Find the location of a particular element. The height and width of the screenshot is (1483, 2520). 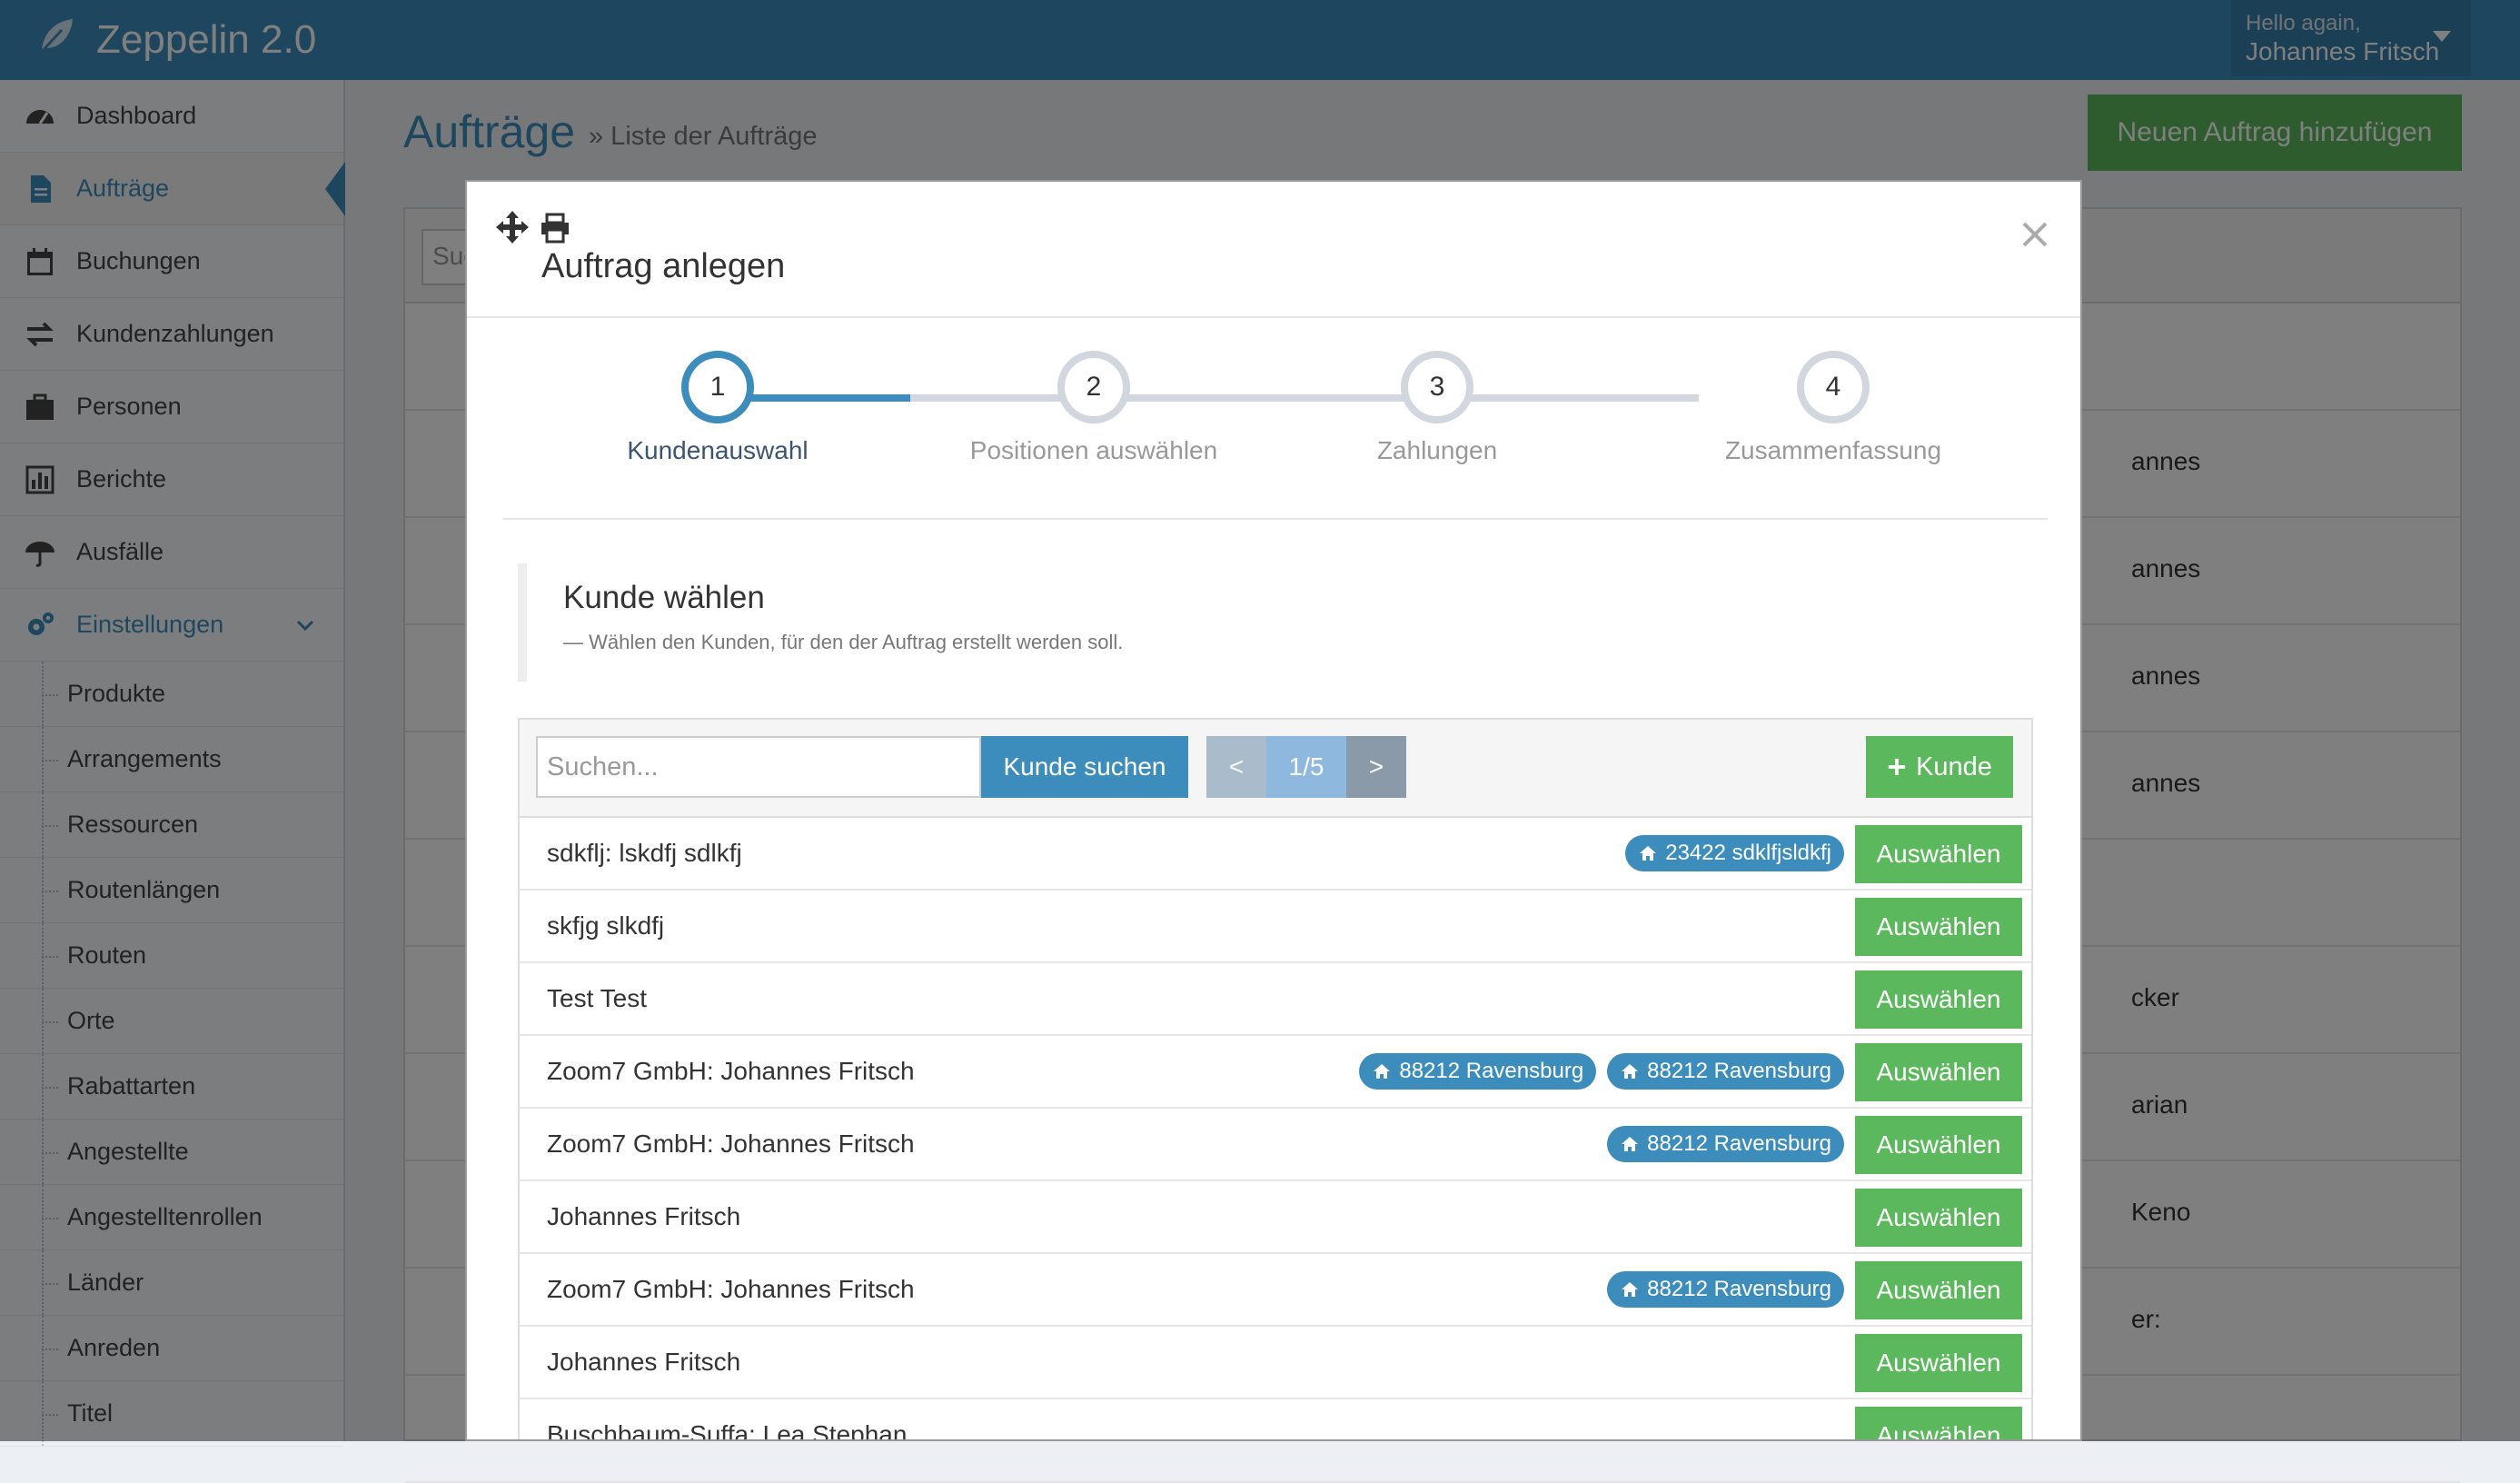

step-label: Zahlungen is located at coordinates (1437, 450).